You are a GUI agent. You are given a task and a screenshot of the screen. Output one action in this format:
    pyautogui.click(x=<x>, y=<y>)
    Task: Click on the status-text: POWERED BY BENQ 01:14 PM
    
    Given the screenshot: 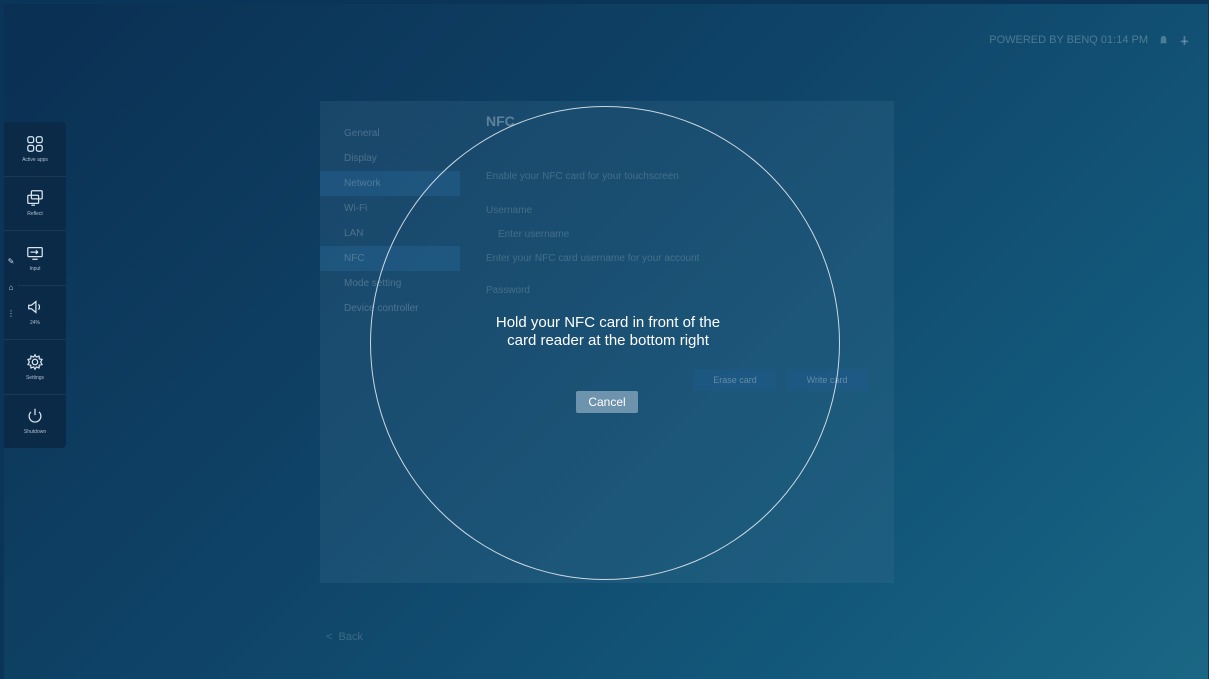 What is the action you would take?
    pyautogui.click(x=1068, y=40)
    